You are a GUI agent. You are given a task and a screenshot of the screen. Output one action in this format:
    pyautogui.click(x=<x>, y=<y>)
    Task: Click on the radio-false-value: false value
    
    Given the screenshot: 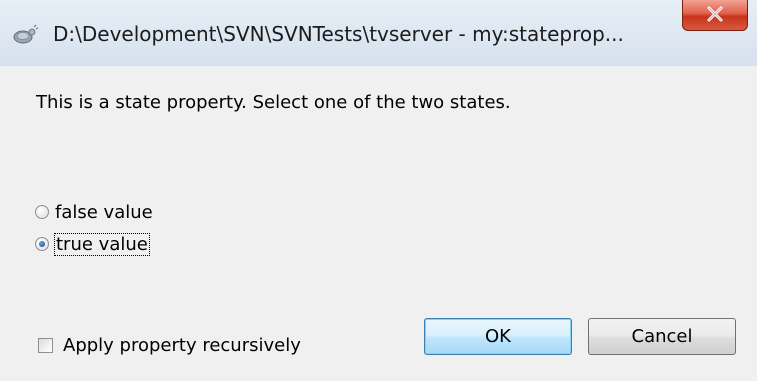 What is the action you would take?
    pyautogui.click(x=94, y=212)
    